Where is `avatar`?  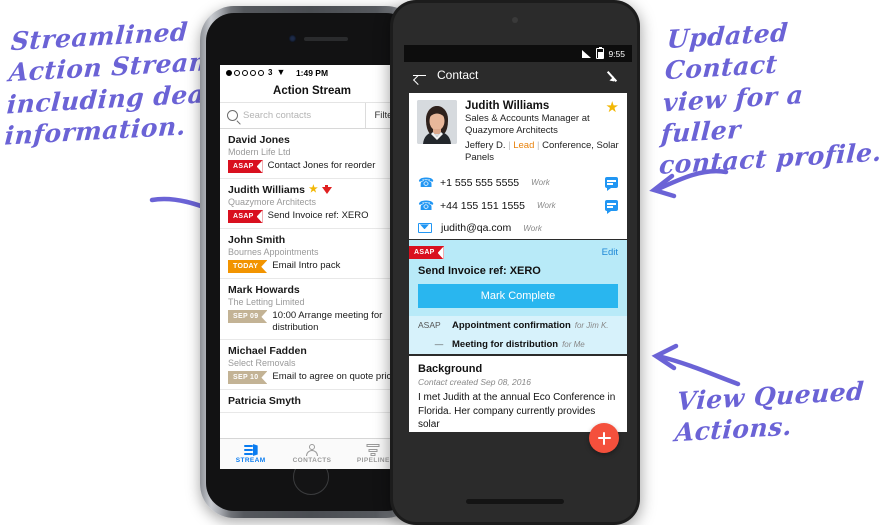 avatar is located at coordinates (437, 122).